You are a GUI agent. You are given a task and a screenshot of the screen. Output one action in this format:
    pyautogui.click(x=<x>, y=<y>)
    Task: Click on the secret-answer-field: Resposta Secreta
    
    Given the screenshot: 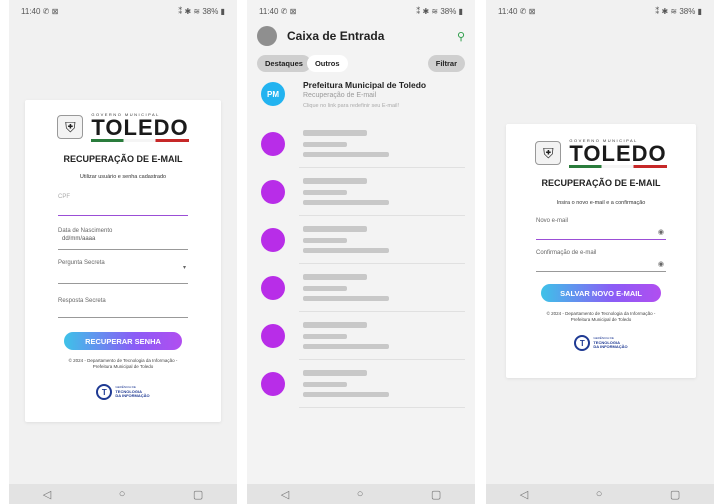 What is the action you would take?
    pyautogui.click(x=123, y=308)
    